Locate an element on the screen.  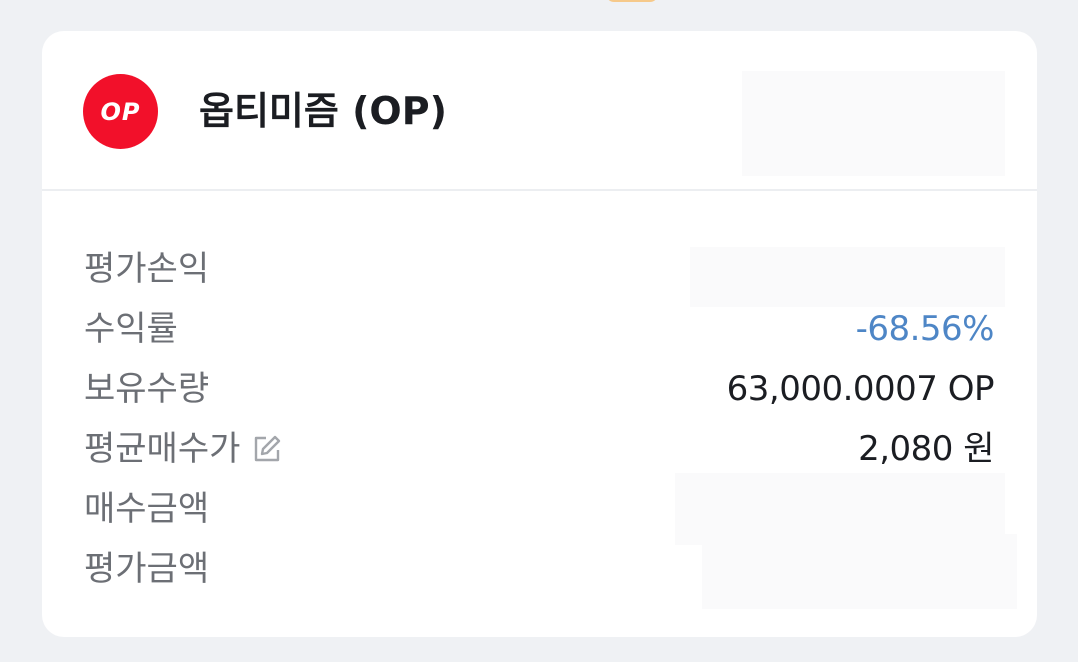
row-holding-quantity: 보유수량 63,000.0007 OP is located at coordinates (539, 389).